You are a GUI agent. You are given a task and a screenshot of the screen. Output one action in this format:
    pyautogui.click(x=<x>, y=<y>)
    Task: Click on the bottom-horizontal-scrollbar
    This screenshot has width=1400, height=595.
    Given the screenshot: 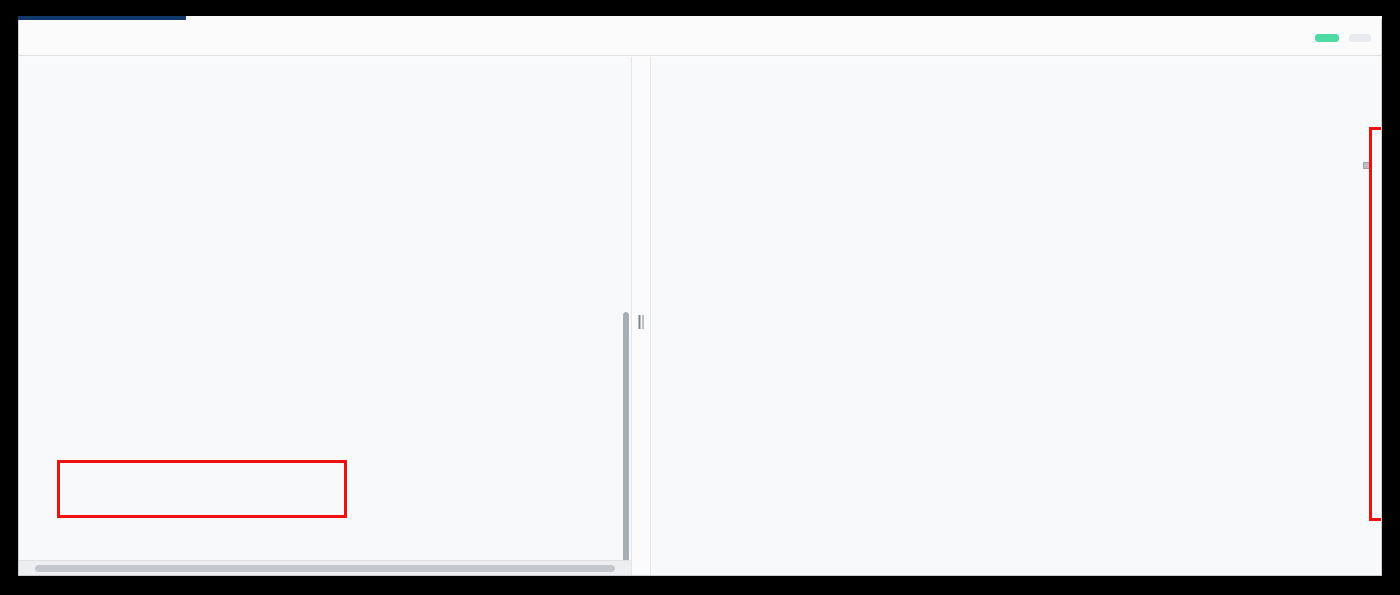 What is the action you would take?
    pyautogui.click(x=325, y=567)
    